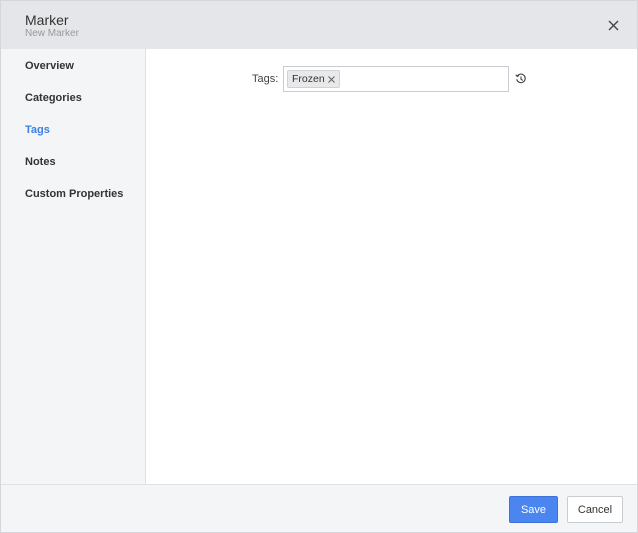  I want to click on close-button, so click(613, 25).